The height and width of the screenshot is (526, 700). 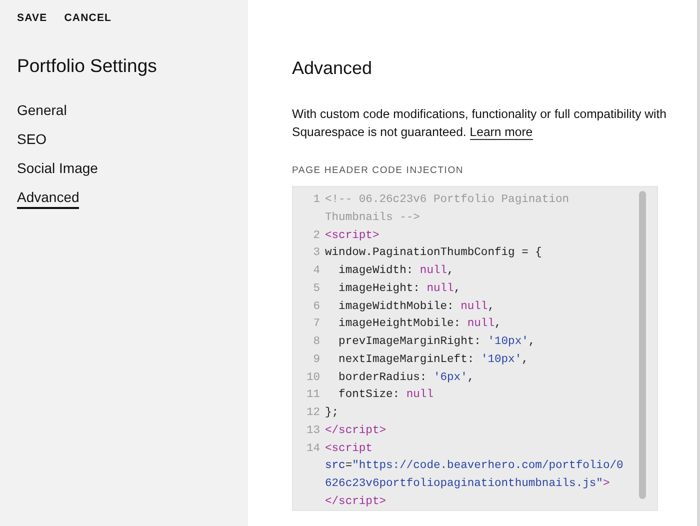 What do you see at coordinates (642, 345) in the screenshot?
I see `scrollbar-thumb` at bounding box center [642, 345].